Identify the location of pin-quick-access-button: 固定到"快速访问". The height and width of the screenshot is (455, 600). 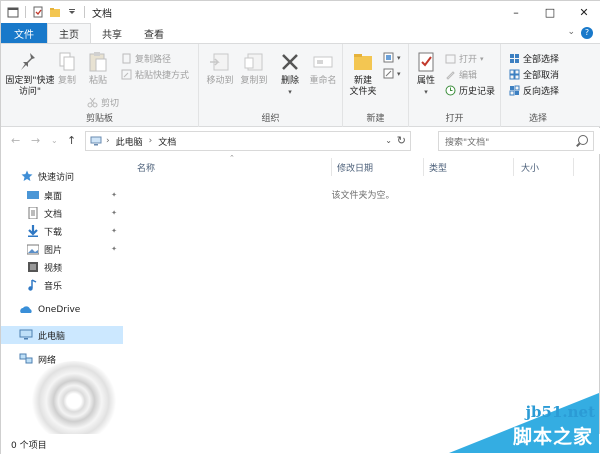
(30, 74).